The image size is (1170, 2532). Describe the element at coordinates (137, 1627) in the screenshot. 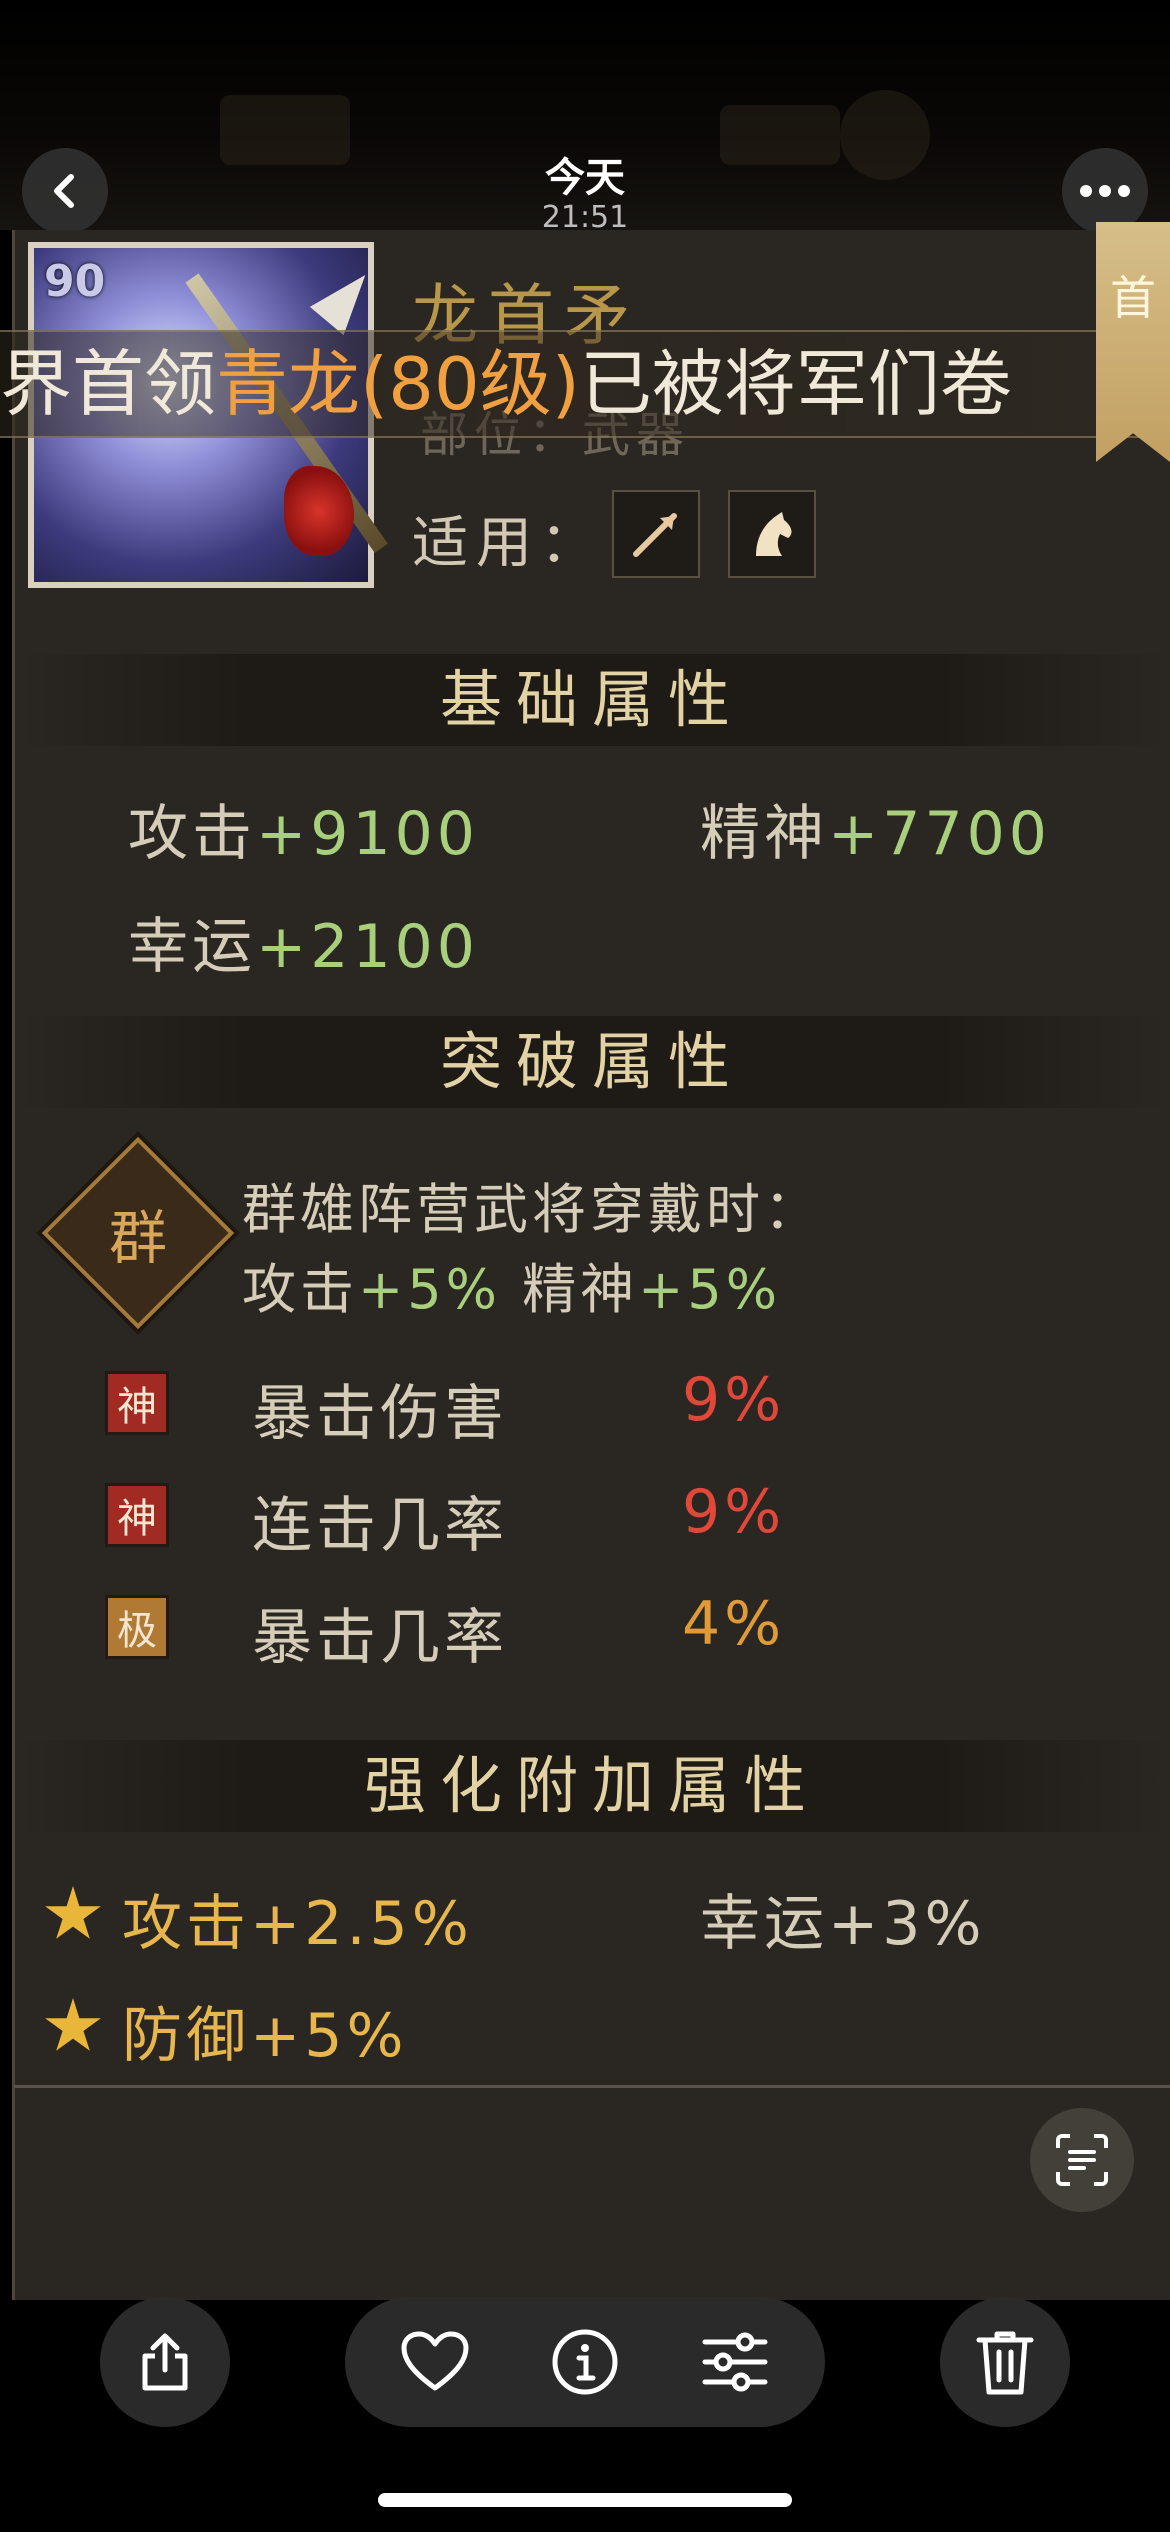

I see `extreme-tag: 极` at that location.